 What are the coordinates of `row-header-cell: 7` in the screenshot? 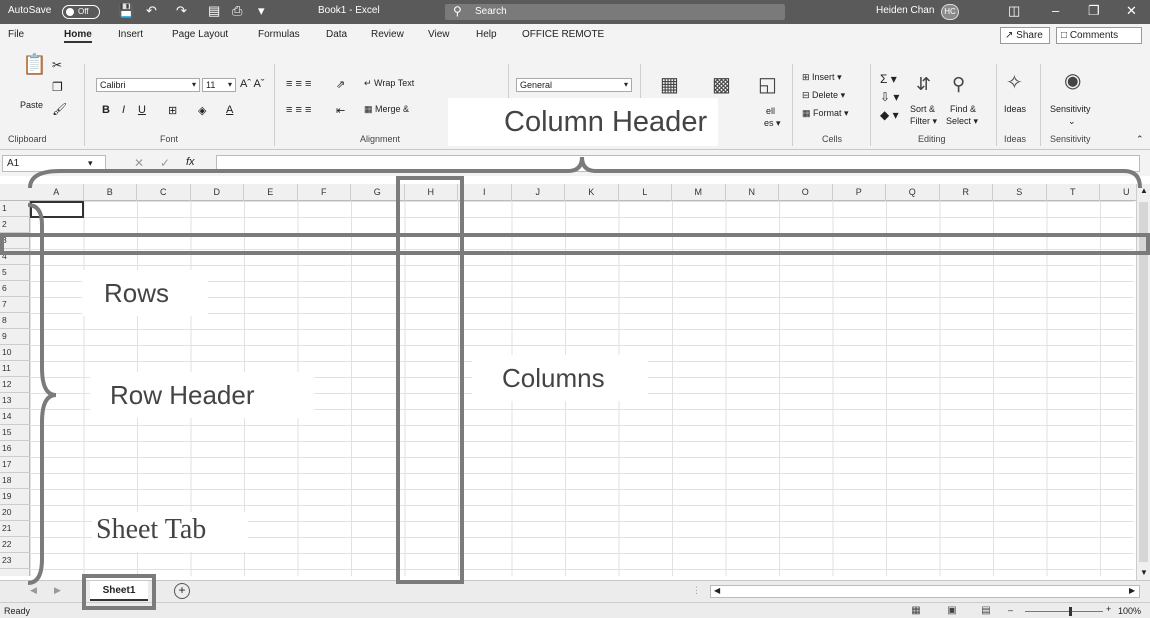 It's located at (15, 305).